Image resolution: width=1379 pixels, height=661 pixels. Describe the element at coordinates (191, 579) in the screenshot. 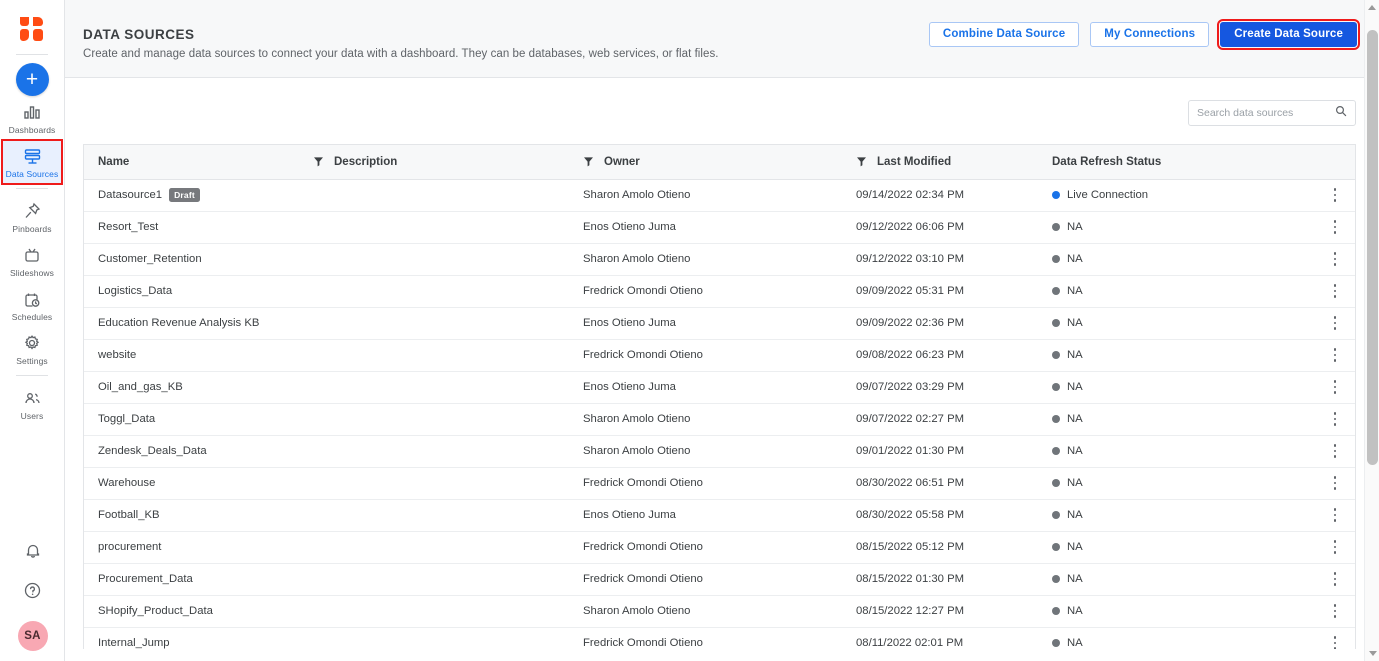

I see `cell-name: Procurement_Data` at that location.